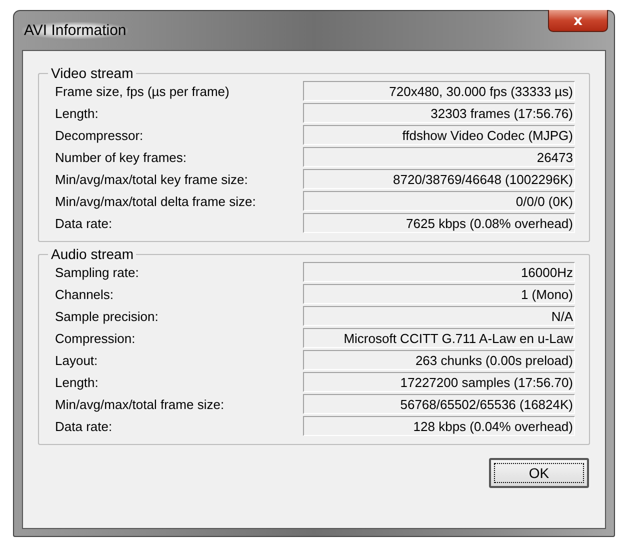 The width and height of the screenshot is (628, 539). What do you see at coordinates (578, 21) in the screenshot?
I see `close-button: x` at bounding box center [578, 21].